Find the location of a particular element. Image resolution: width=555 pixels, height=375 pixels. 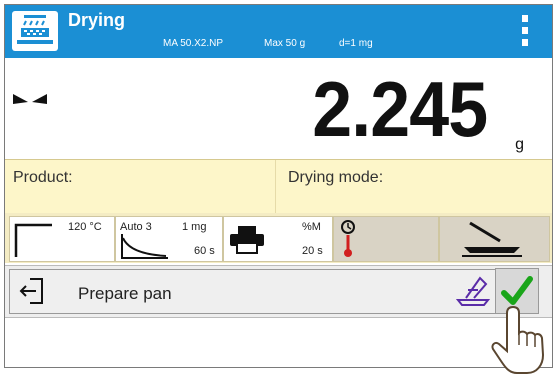

info-divider is located at coordinates (275, 187).